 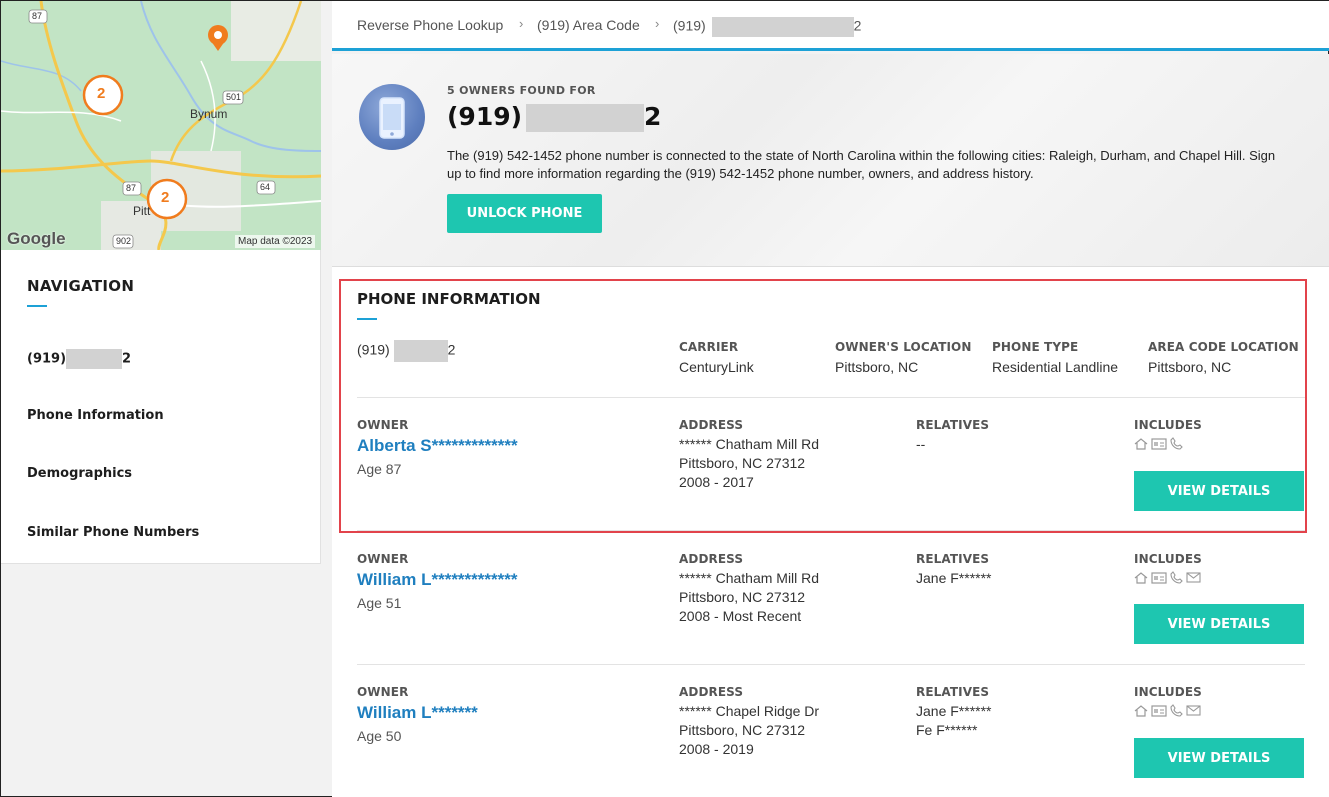 I want to click on map-canvas, so click(x=161, y=125).